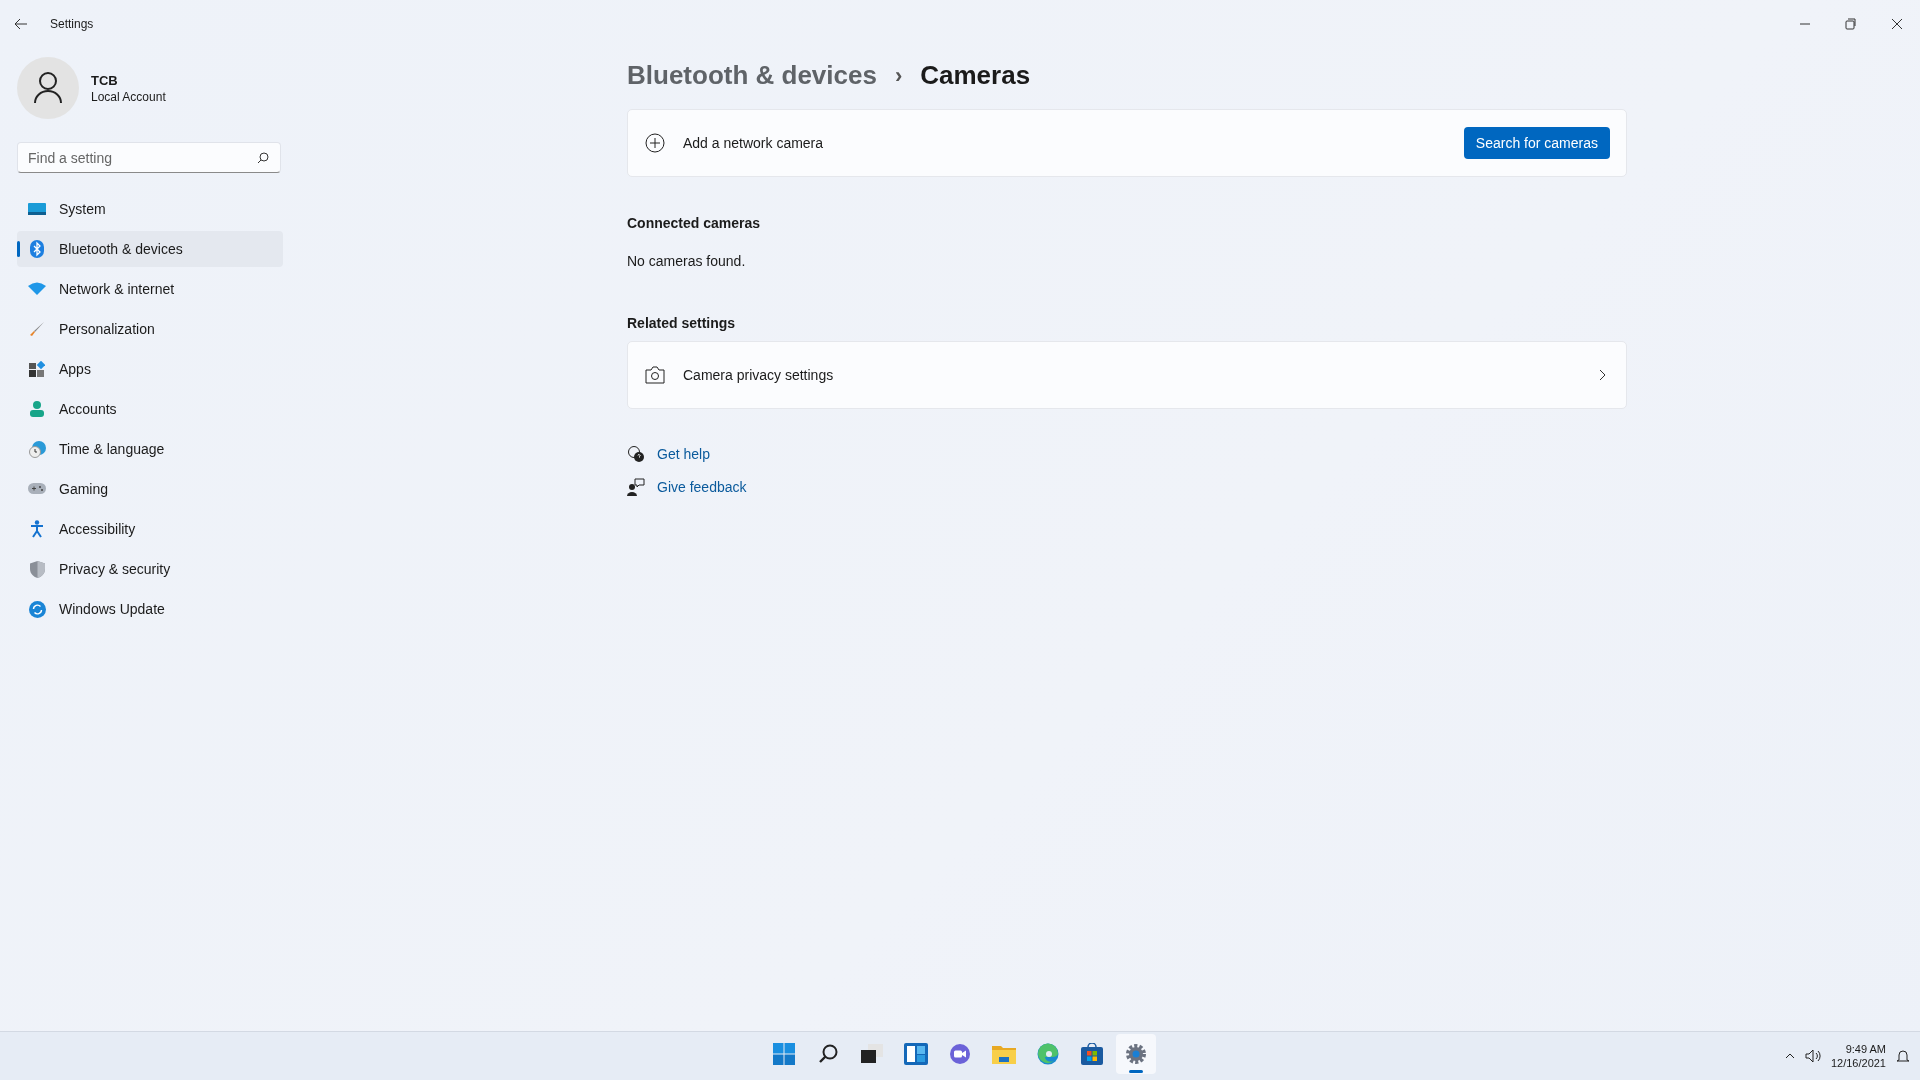 Image resolution: width=1920 pixels, height=1080 pixels. I want to click on chevron-up-icon, so click(1789, 1056).